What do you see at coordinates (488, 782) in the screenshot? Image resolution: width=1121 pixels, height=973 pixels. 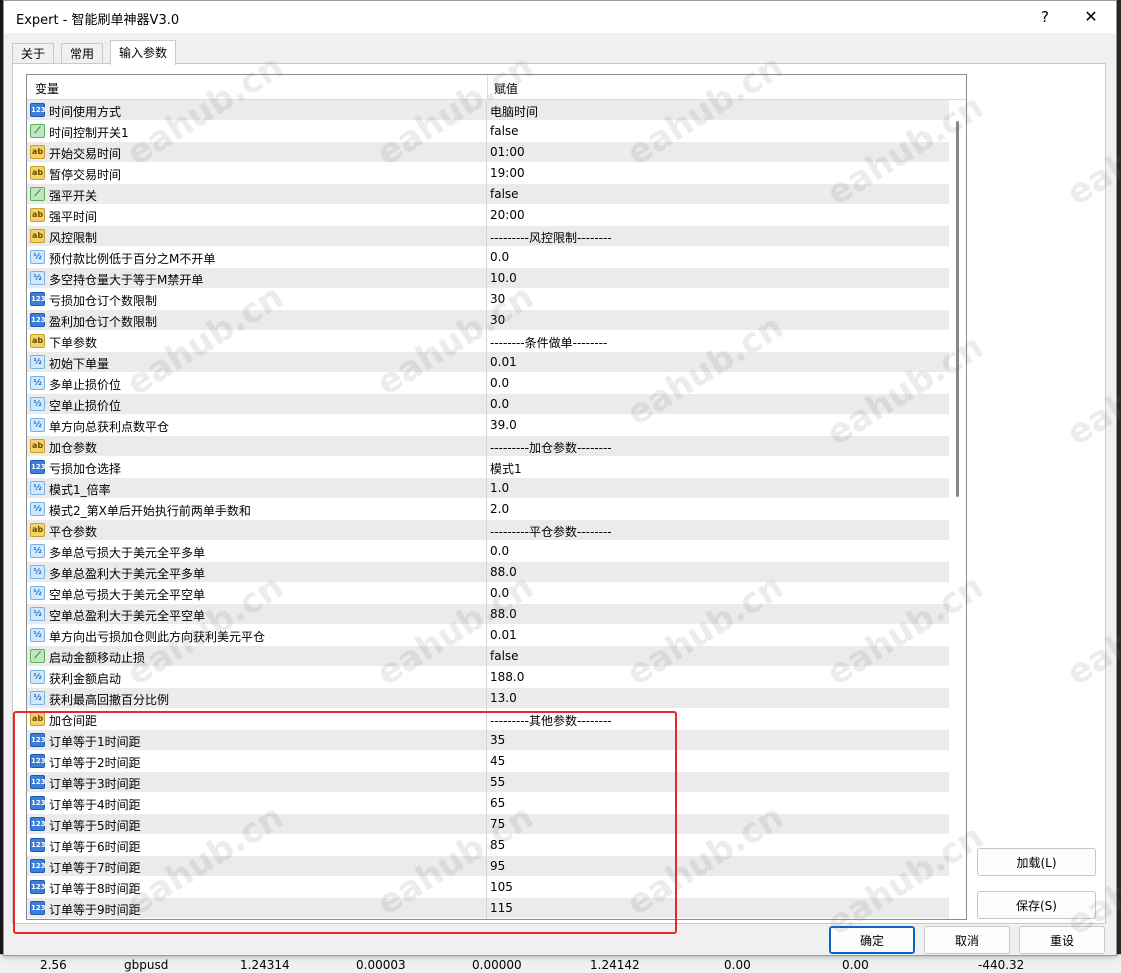 I see `parameter-row: 123 订单等于3时间距 55` at bounding box center [488, 782].